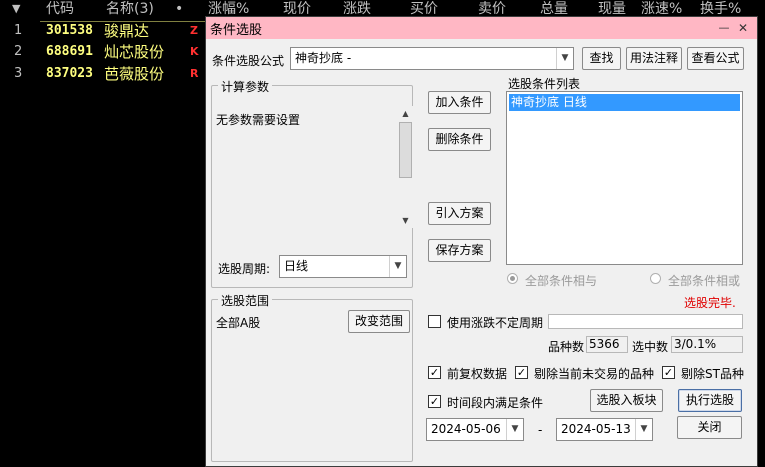 Image resolution: width=765 pixels, height=467 pixels. I want to click on condition-list: 神奇抄底 日线, so click(624, 178).